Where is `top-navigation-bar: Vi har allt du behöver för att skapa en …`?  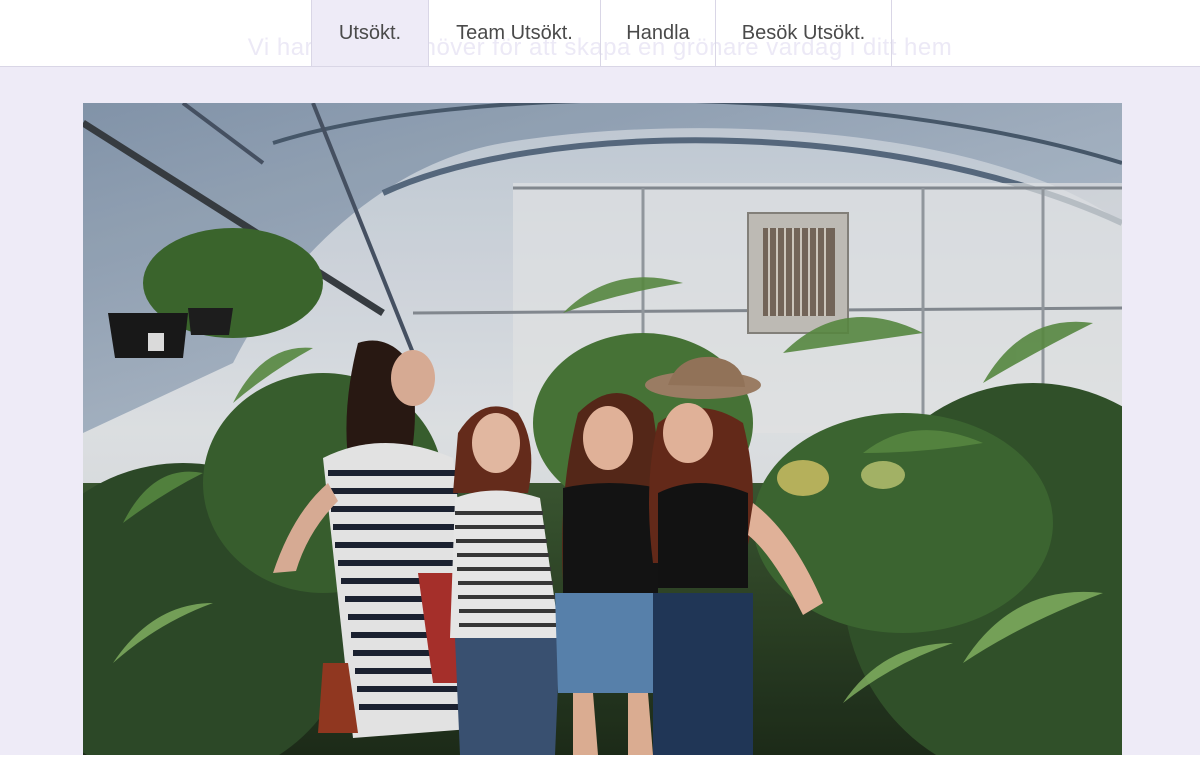
top-navigation-bar: Vi har allt du behöver för att skapa en … is located at coordinates (600, 33).